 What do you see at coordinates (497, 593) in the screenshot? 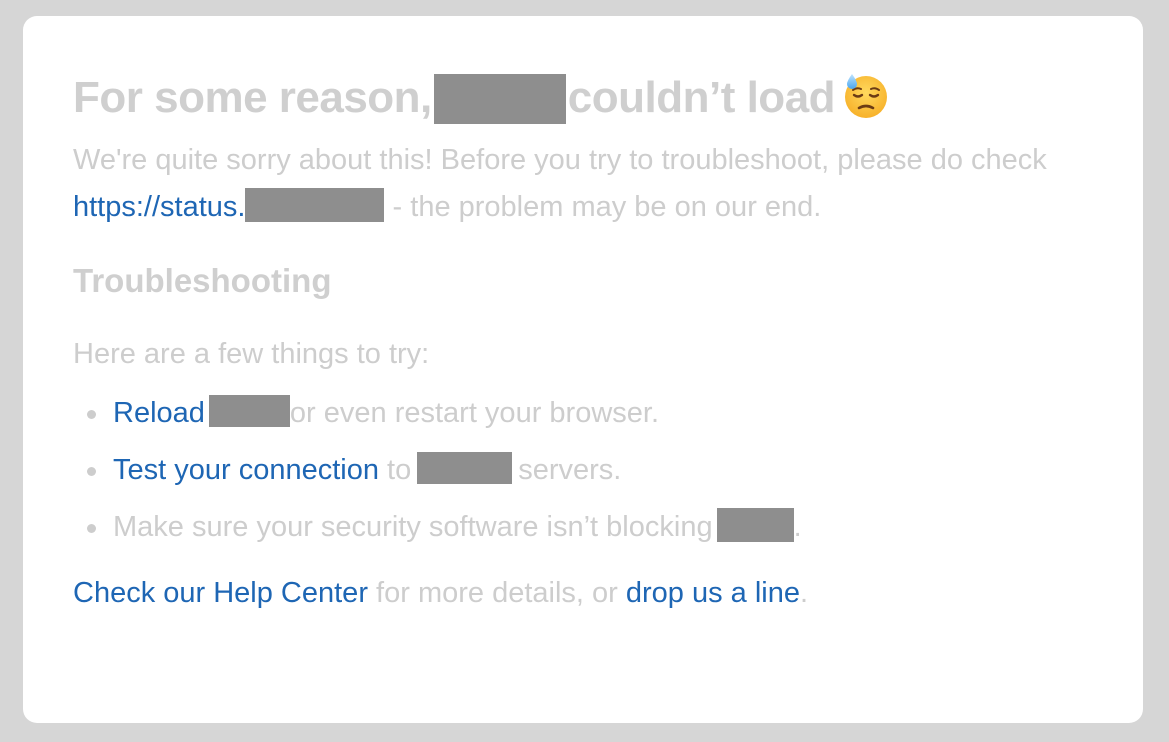
I see `footer-text: for more details, or` at bounding box center [497, 593].